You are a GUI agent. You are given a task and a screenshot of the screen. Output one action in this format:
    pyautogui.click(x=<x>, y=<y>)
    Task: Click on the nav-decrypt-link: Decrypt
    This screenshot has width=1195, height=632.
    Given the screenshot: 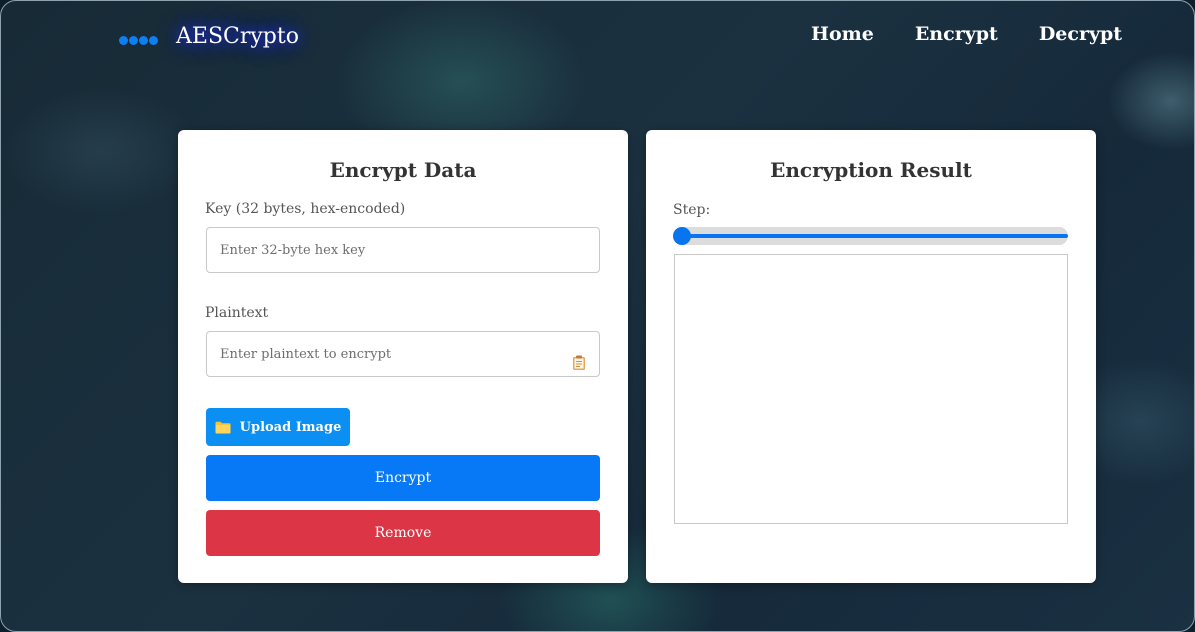 What is the action you would take?
    pyautogui.click(x=1080, y=34)
    